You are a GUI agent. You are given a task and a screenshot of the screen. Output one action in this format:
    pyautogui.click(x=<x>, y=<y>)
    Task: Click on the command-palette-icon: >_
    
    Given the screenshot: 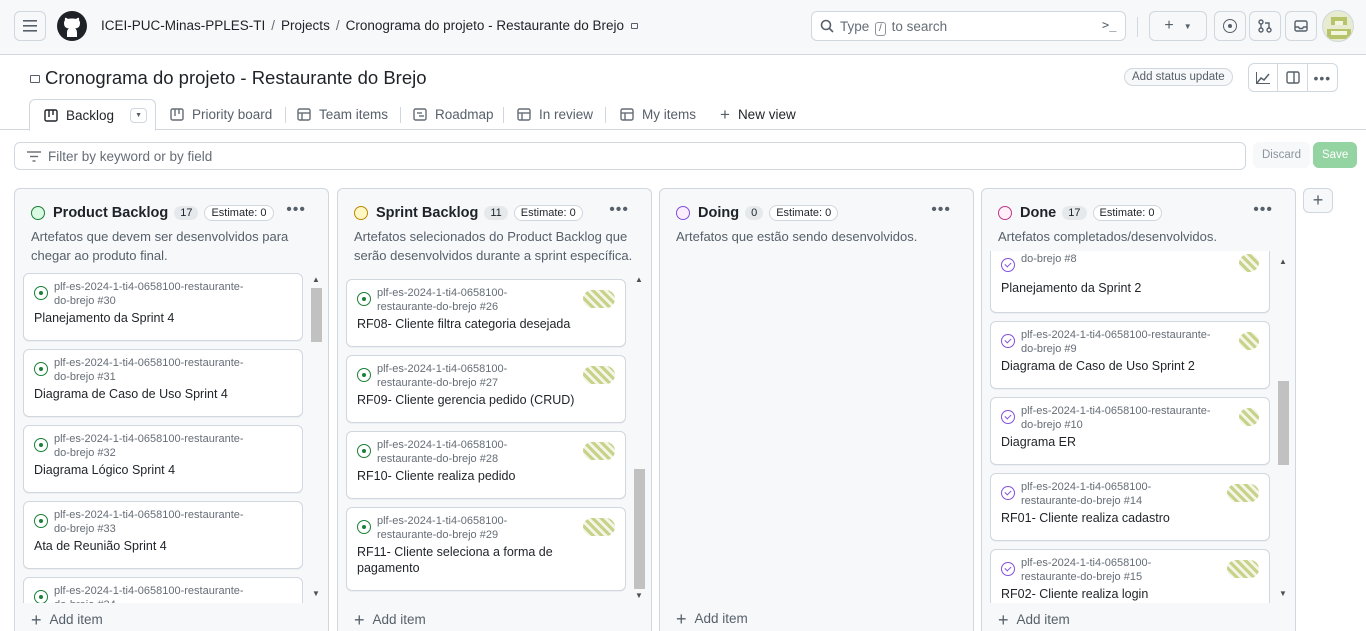 What is the action you would take?
    pyautogui.click(x=1109, y=25)
    